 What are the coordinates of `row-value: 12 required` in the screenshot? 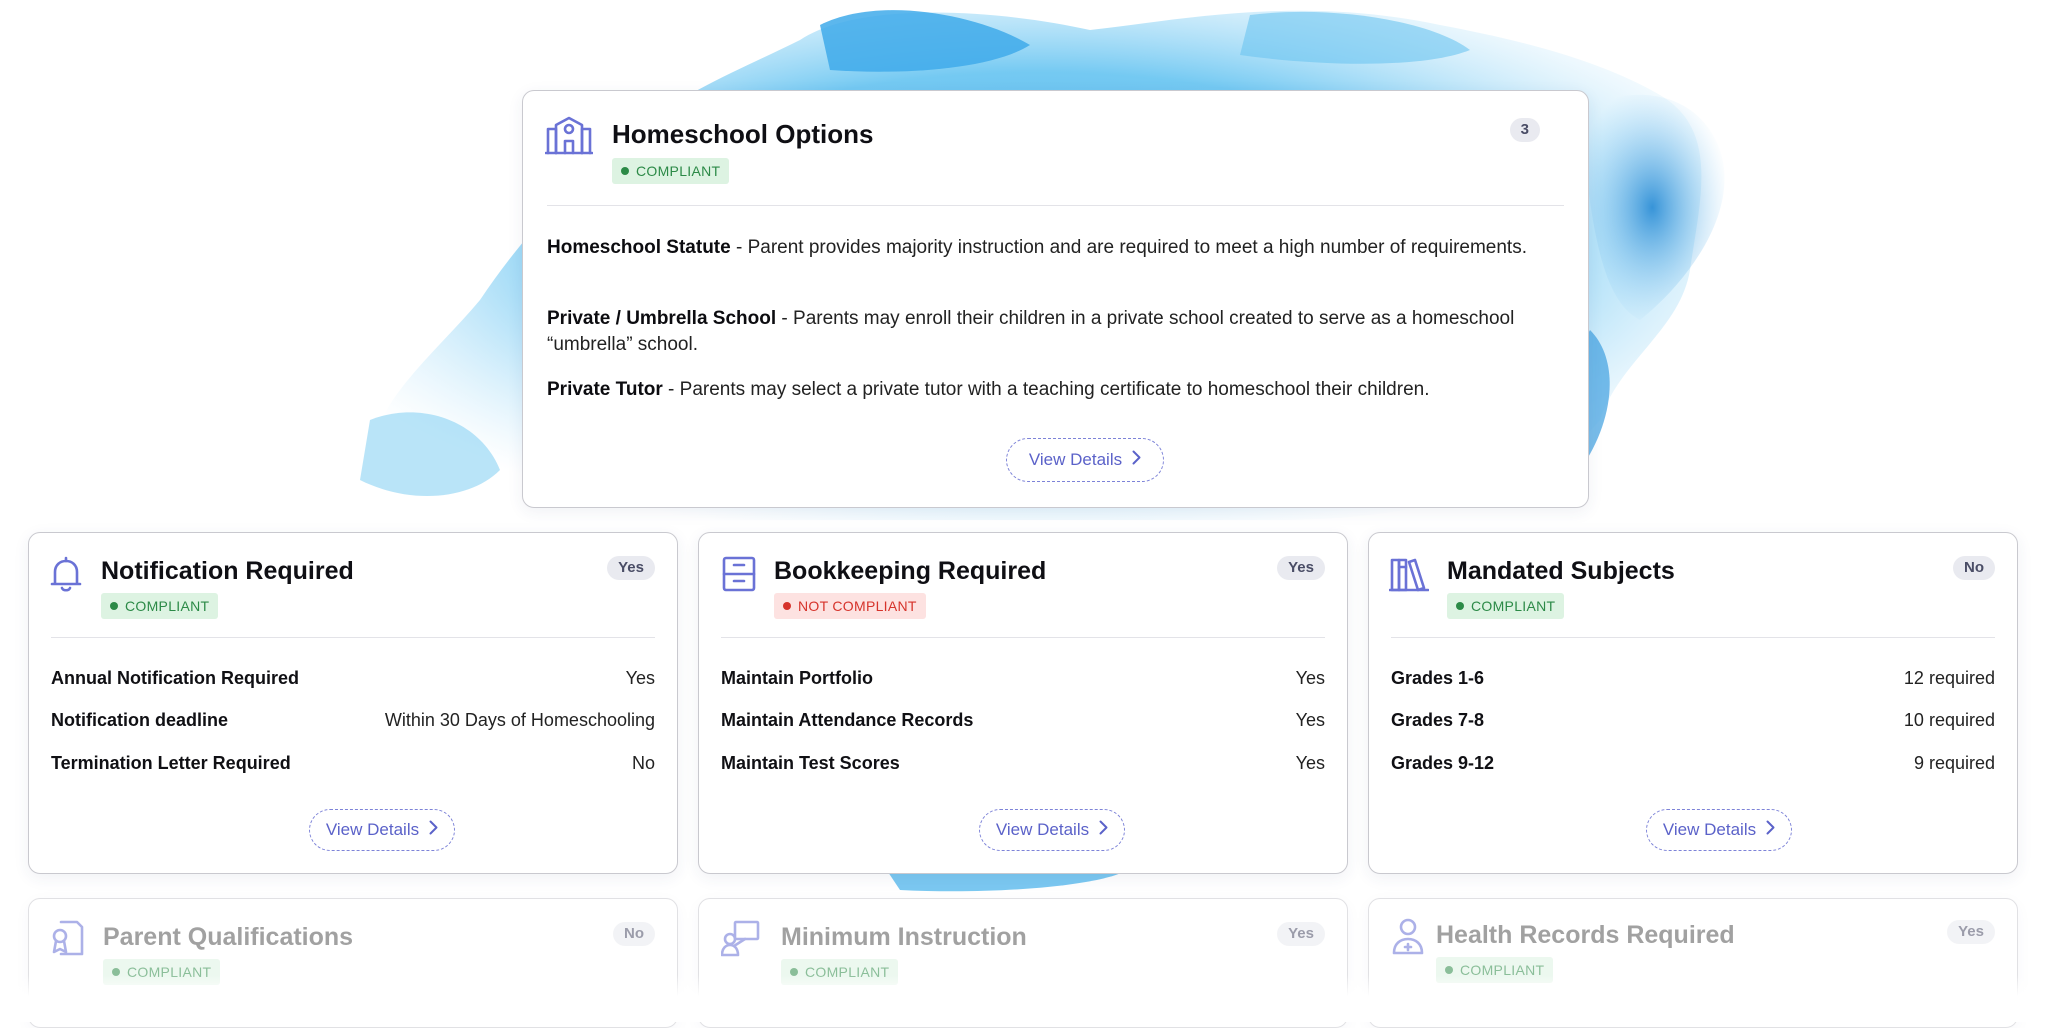 It's located at (1949, 678).